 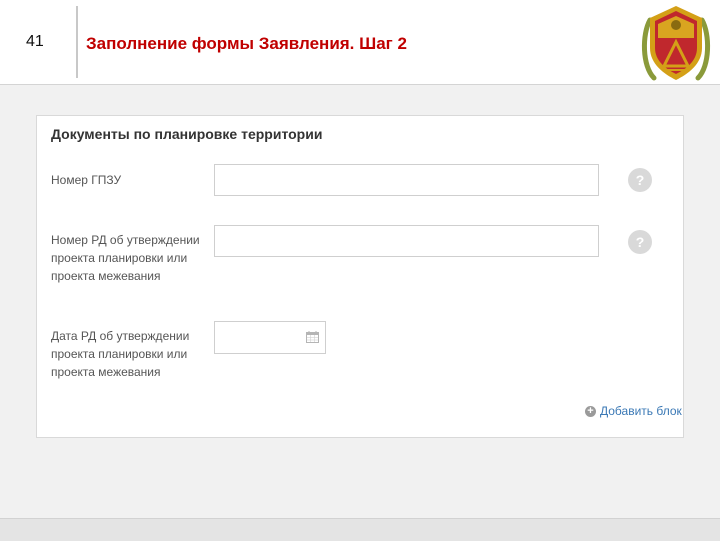 I want to click on header-divider, so click(x=77, y=42).